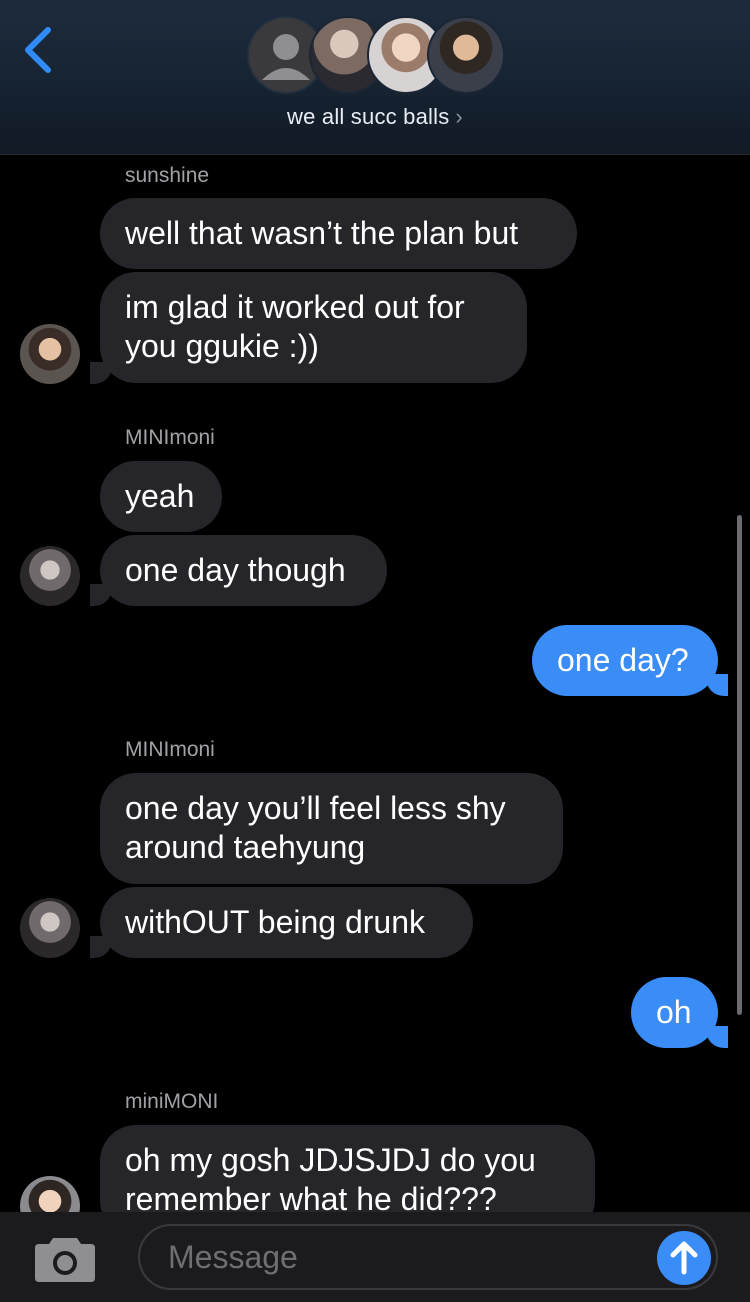 The width and height of the screenshot is (750, 1302). Describe the element at coordinates (172, 1101) in the screenshot. I see `sender-name: miniMONI` at that location.